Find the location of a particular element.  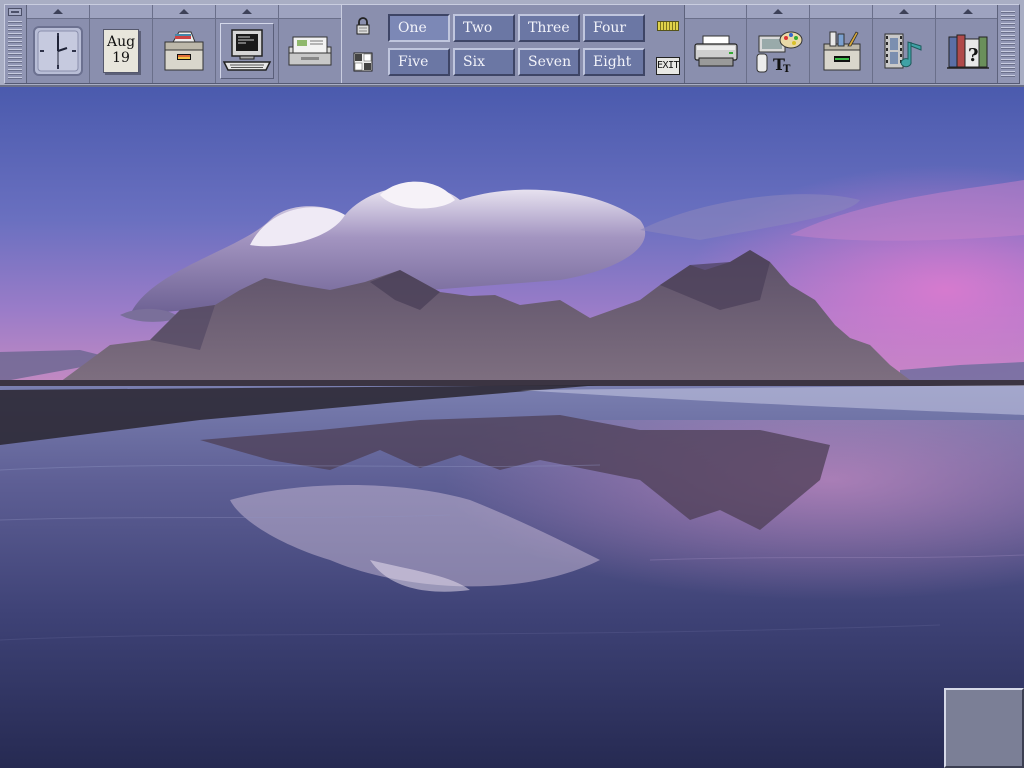

mailer-icon is located at coordinates (310, 51).